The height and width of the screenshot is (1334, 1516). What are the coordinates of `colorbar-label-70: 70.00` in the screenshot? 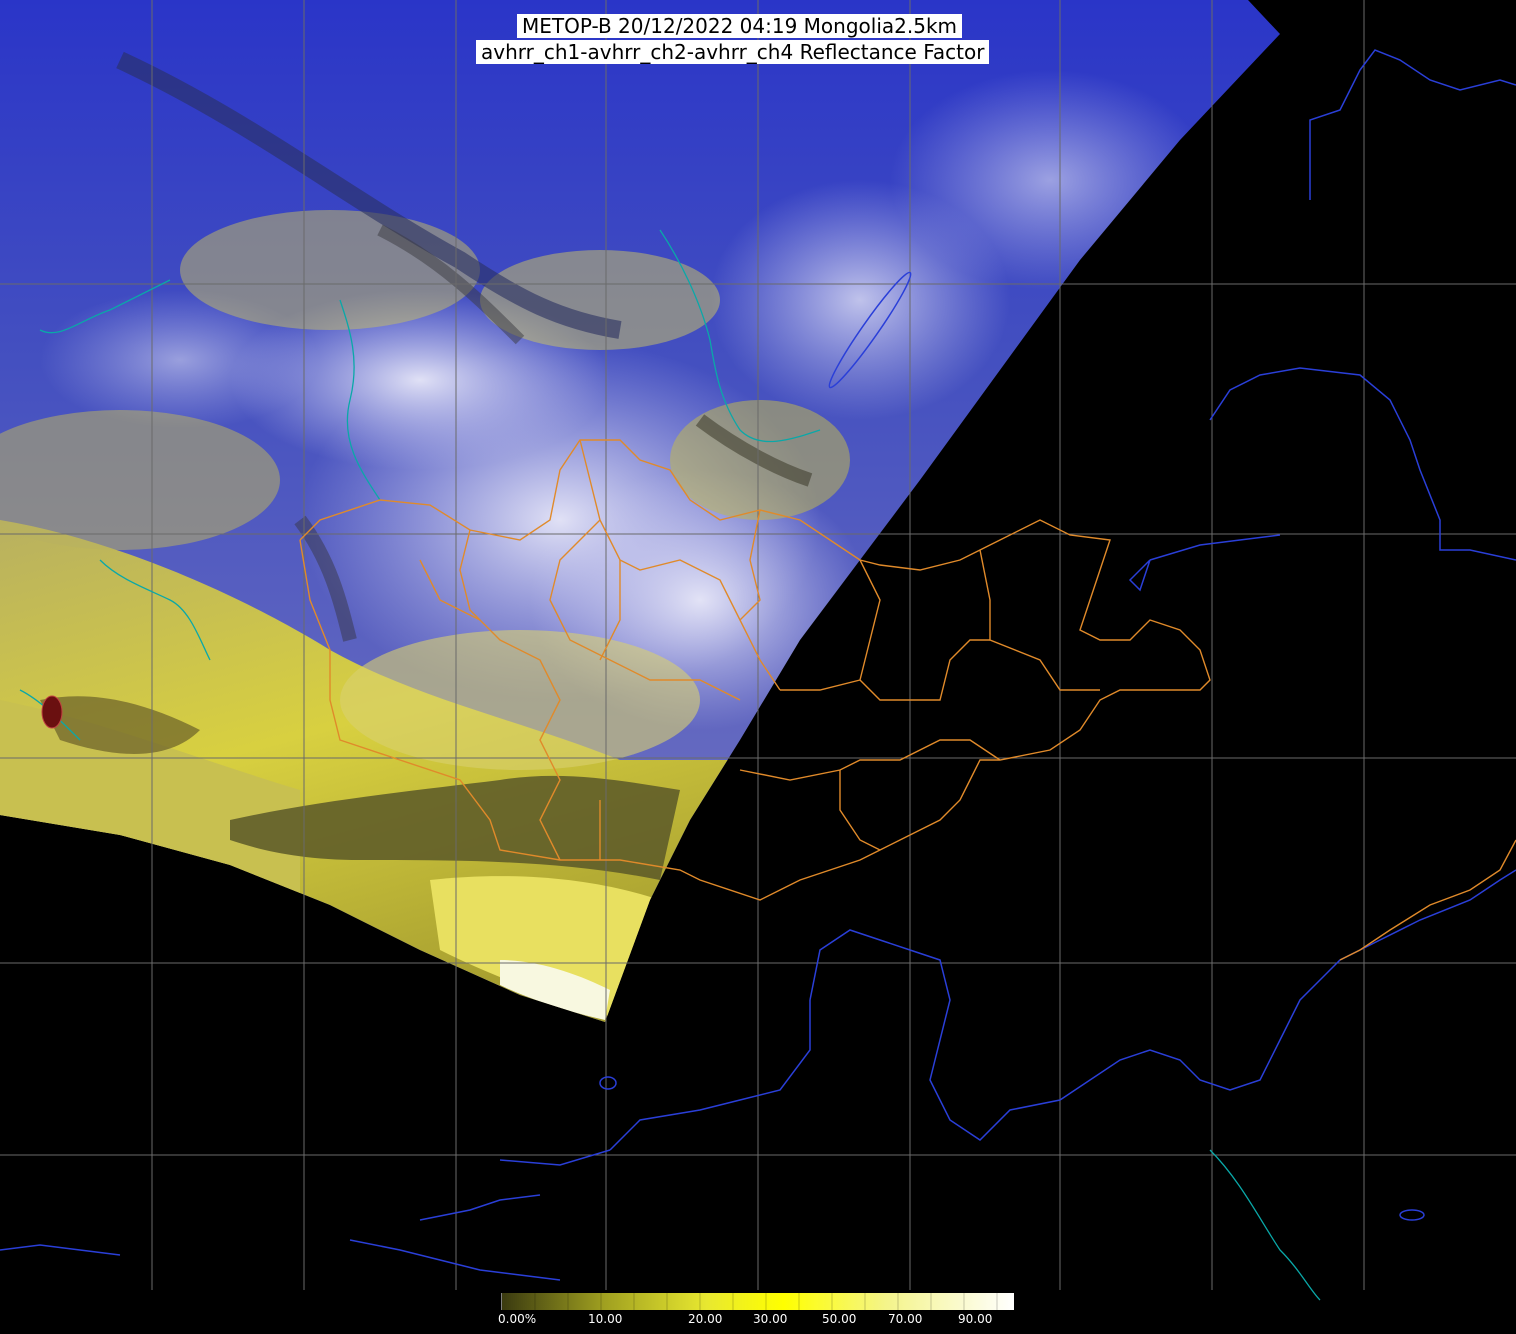 It's located at (905, 1319).